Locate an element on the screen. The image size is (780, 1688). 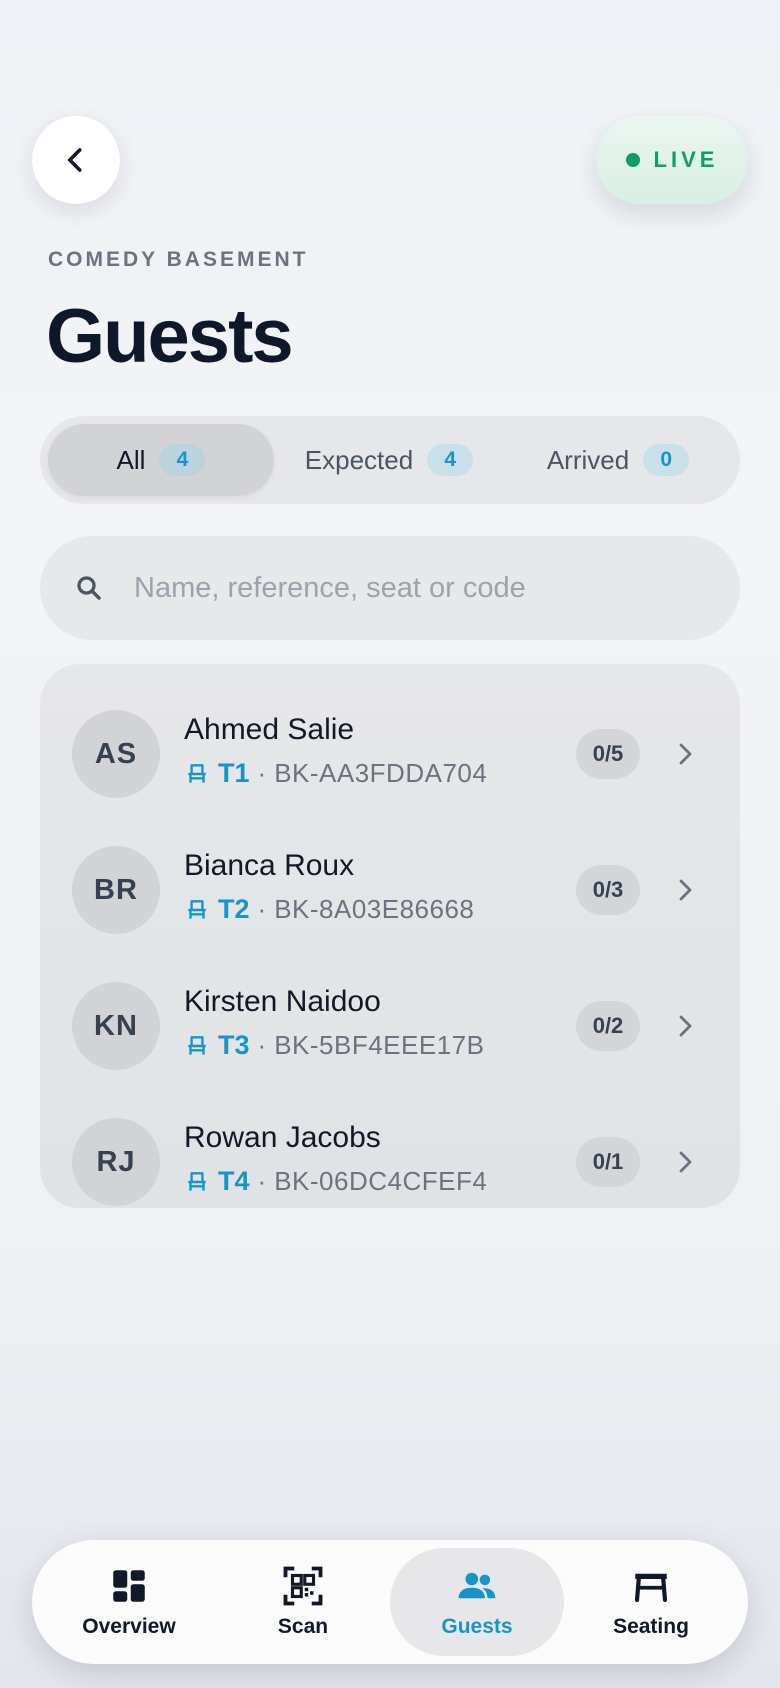
tab-all: All 4 is located at coordinates (161, 460).